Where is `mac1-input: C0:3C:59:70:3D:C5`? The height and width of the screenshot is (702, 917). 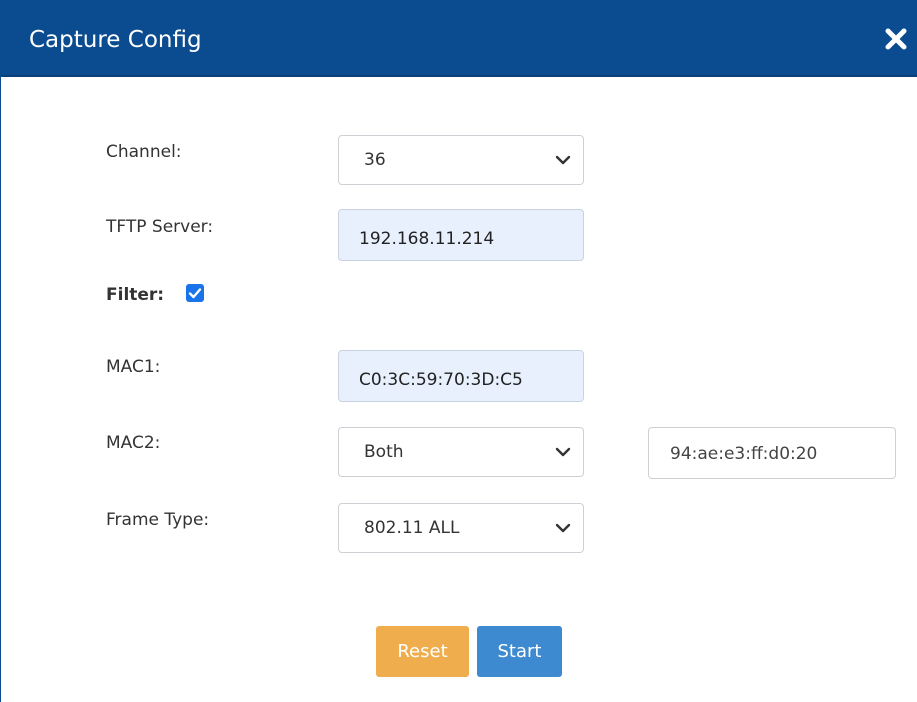 mac1-input: C0:3C:59:70:3D:C5 is located at coordinates (461, 376).